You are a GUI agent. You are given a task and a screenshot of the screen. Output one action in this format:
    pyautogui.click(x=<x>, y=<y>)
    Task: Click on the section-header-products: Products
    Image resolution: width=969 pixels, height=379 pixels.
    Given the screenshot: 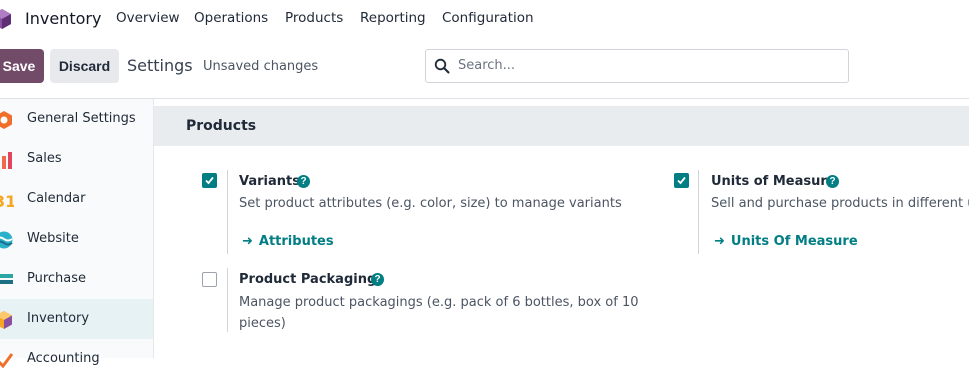 What is the action you would take?
    pyautogui.click(x=561, y=126)
    